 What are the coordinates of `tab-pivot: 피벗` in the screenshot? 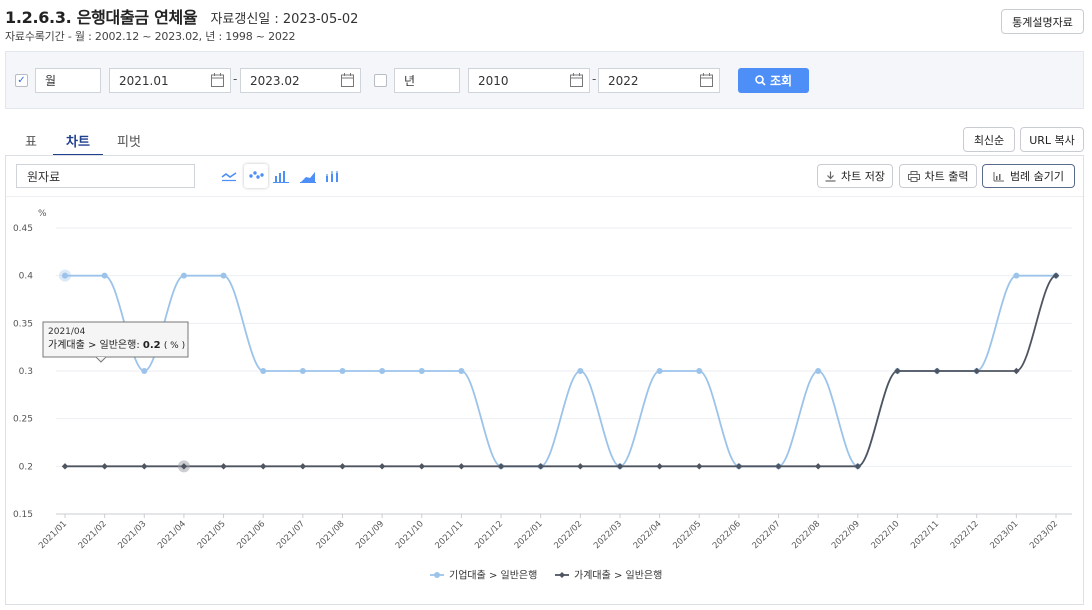 It's located at (129, 140).